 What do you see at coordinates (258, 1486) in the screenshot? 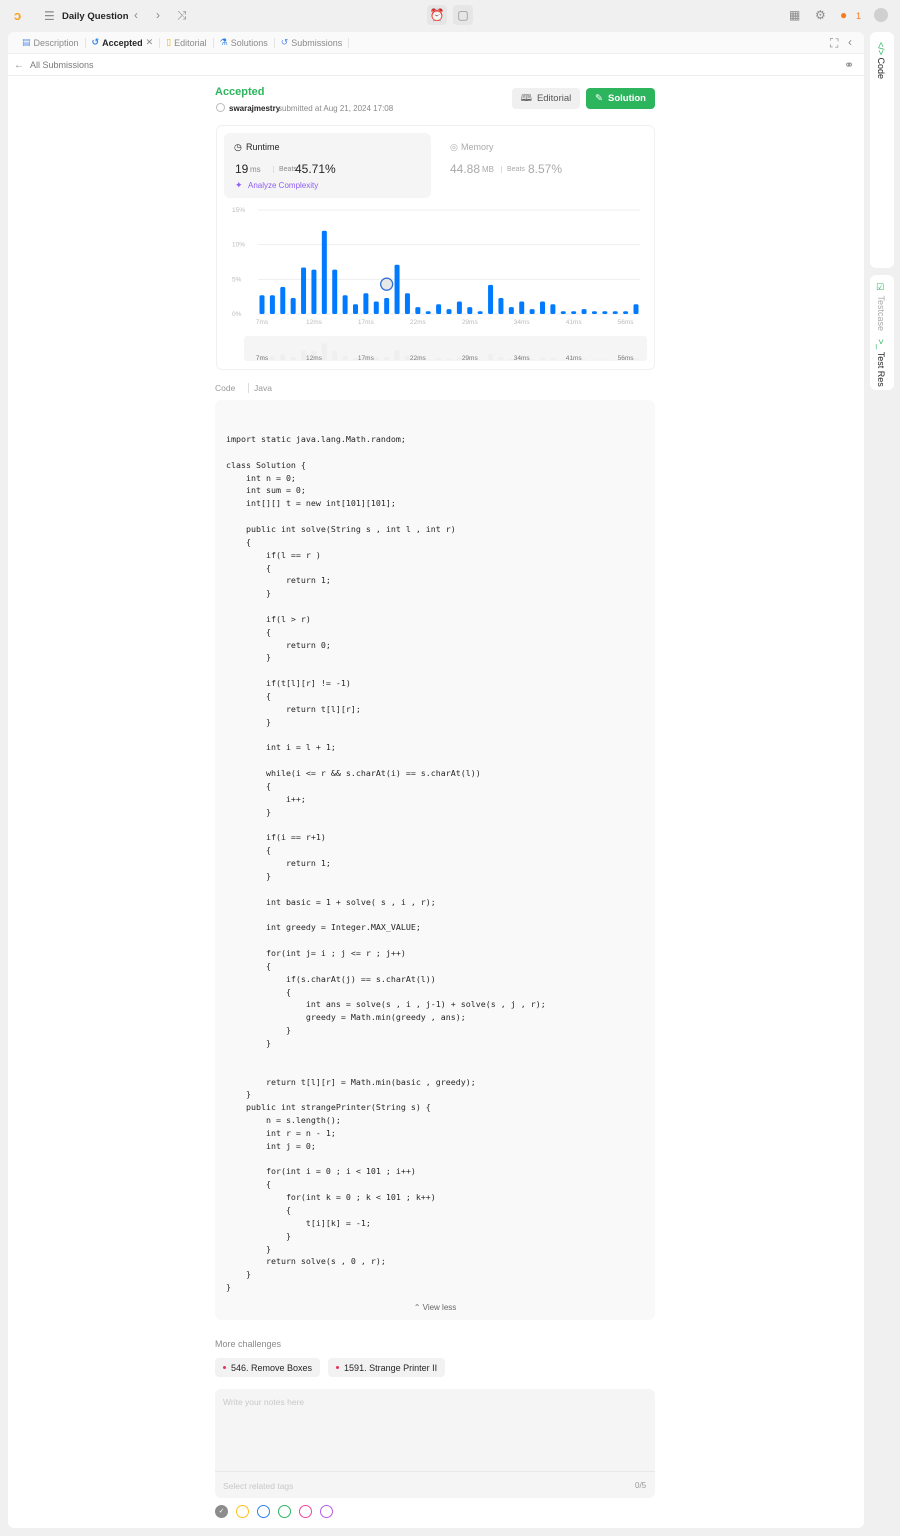
I see `tags-select: Select related tags` at bounding box center [258, 1486].